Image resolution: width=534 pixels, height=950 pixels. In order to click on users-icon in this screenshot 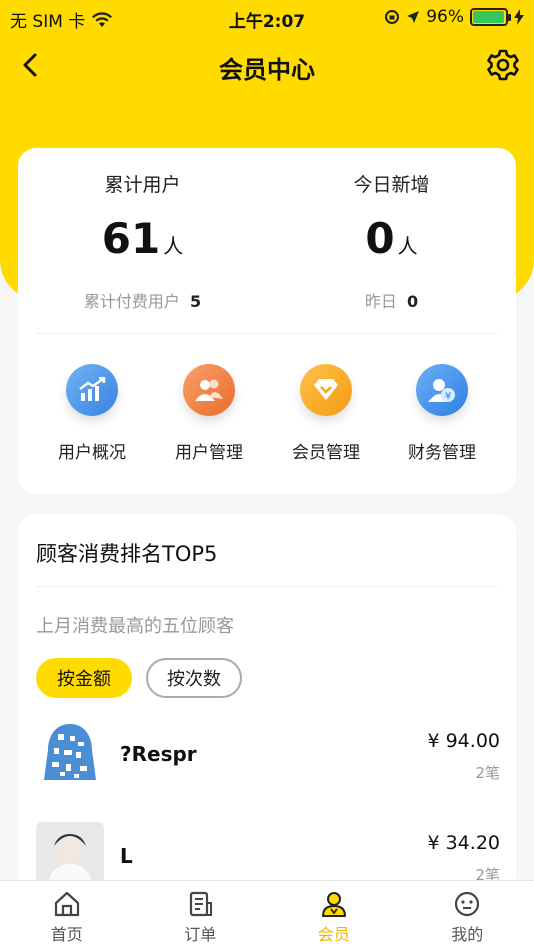, I will do `click(209, 390)`.